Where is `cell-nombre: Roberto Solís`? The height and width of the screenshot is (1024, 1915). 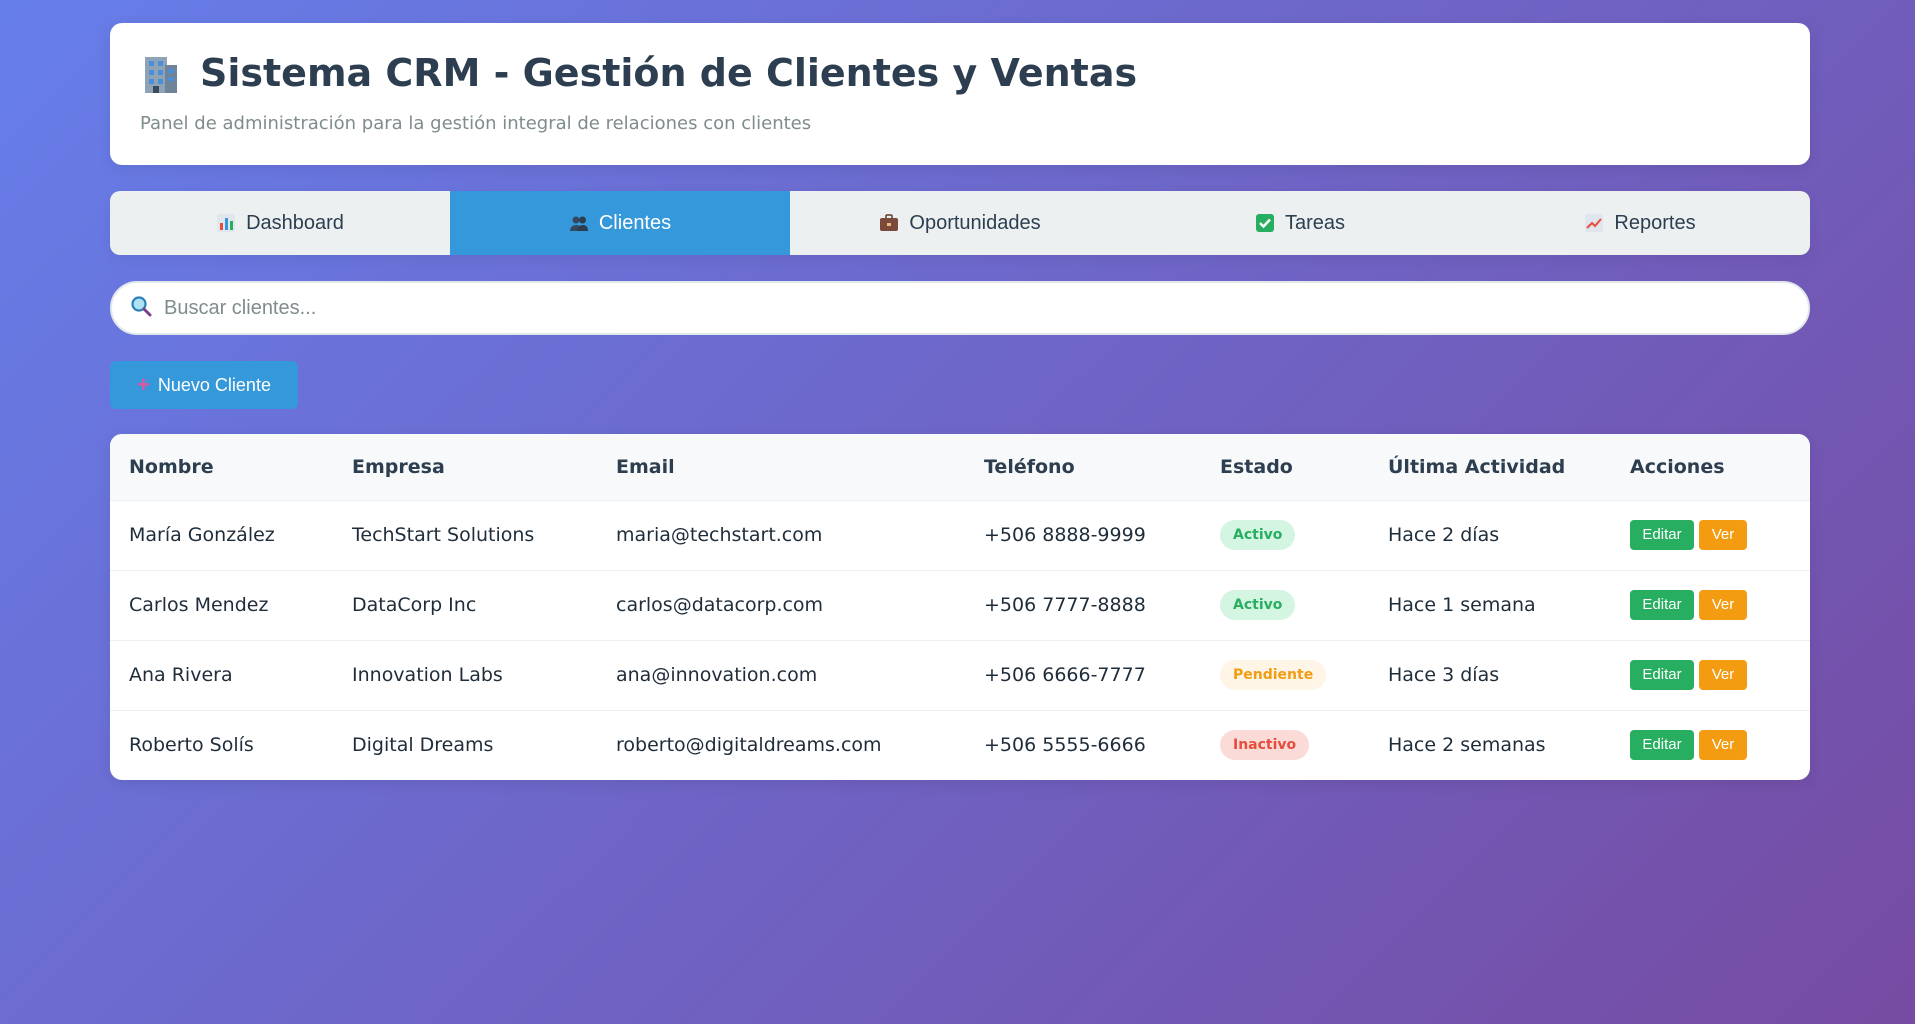
cell-nombre: Roberto Solís is located at coordinates (191, 745).